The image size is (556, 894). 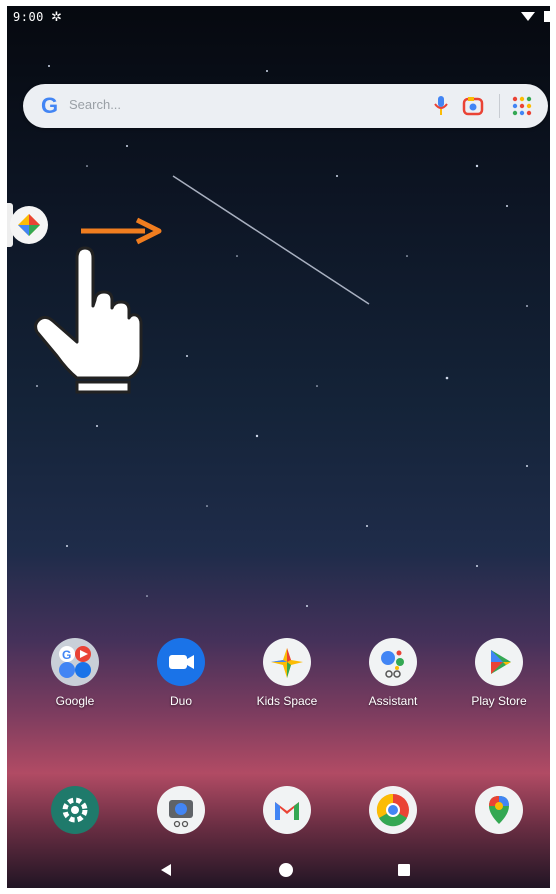 I want to click on app-assistant: Assistant, so click(x=393, y=673).